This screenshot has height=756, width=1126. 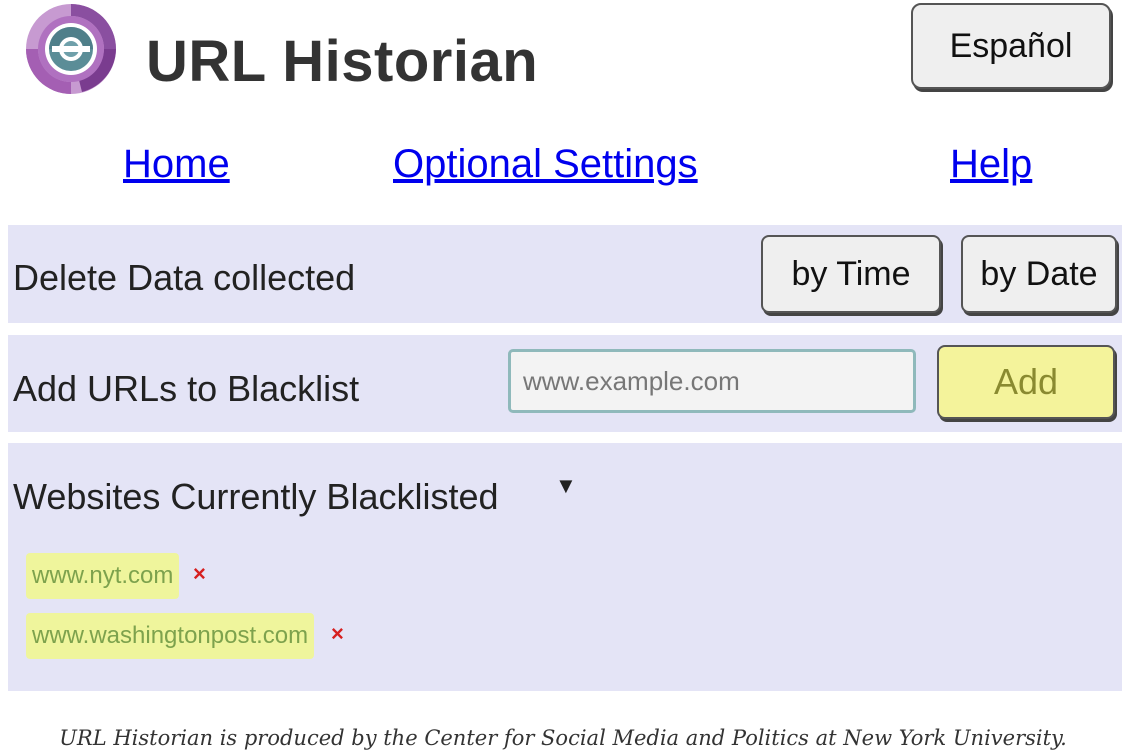 I want to click on delete-data-panel: Delete Data collected by Time by Date, so click(x=565, y=274).